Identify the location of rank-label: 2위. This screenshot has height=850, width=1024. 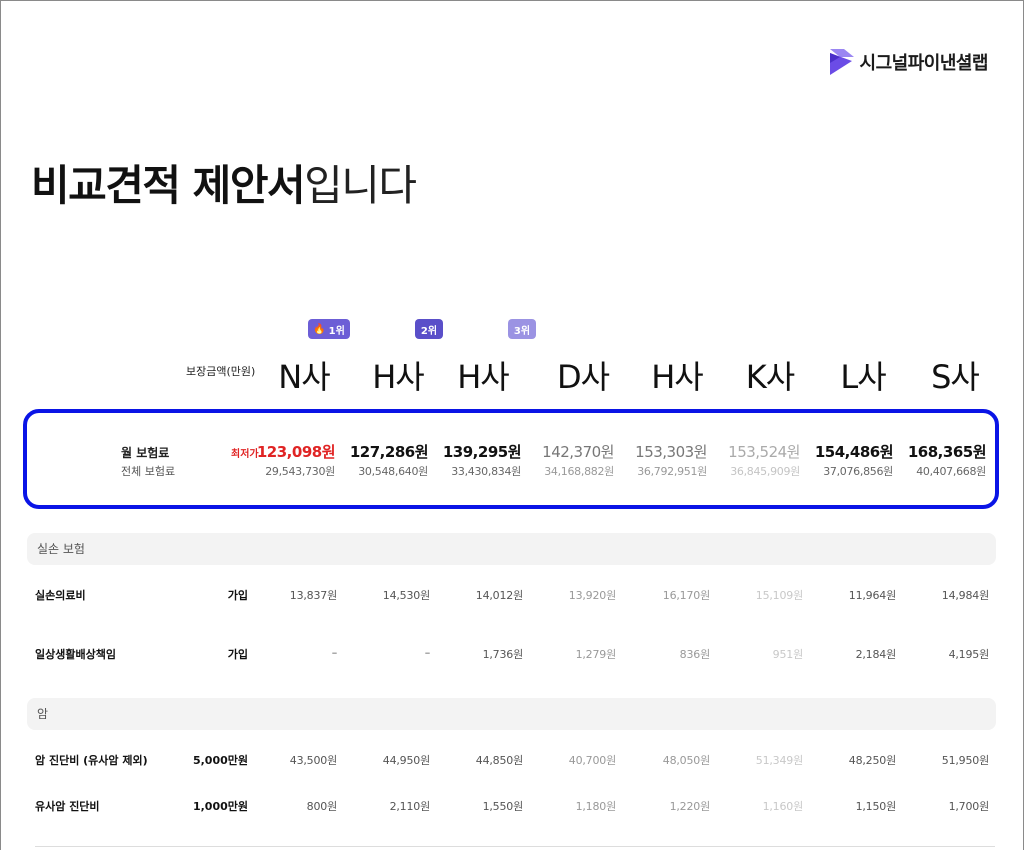
(429, 331).